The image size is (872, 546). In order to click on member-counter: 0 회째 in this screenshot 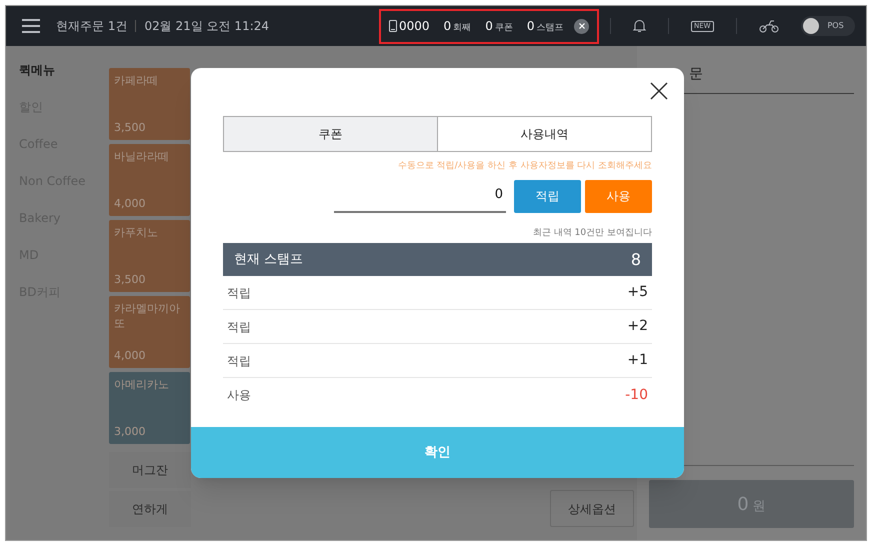, I will do `click(458, 26)`.